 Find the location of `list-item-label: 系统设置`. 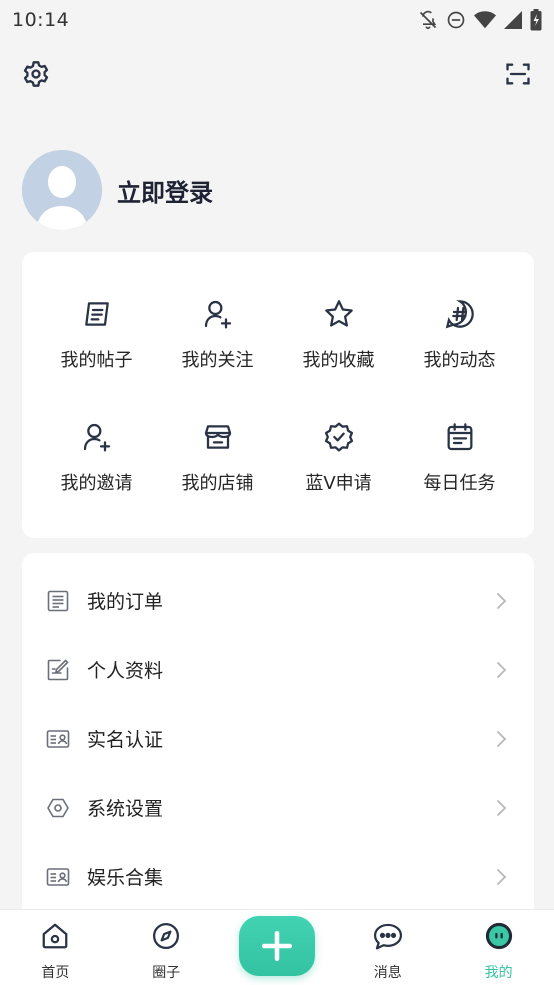

list-item-label: 系统设置 is located at coordinates (125, 807).